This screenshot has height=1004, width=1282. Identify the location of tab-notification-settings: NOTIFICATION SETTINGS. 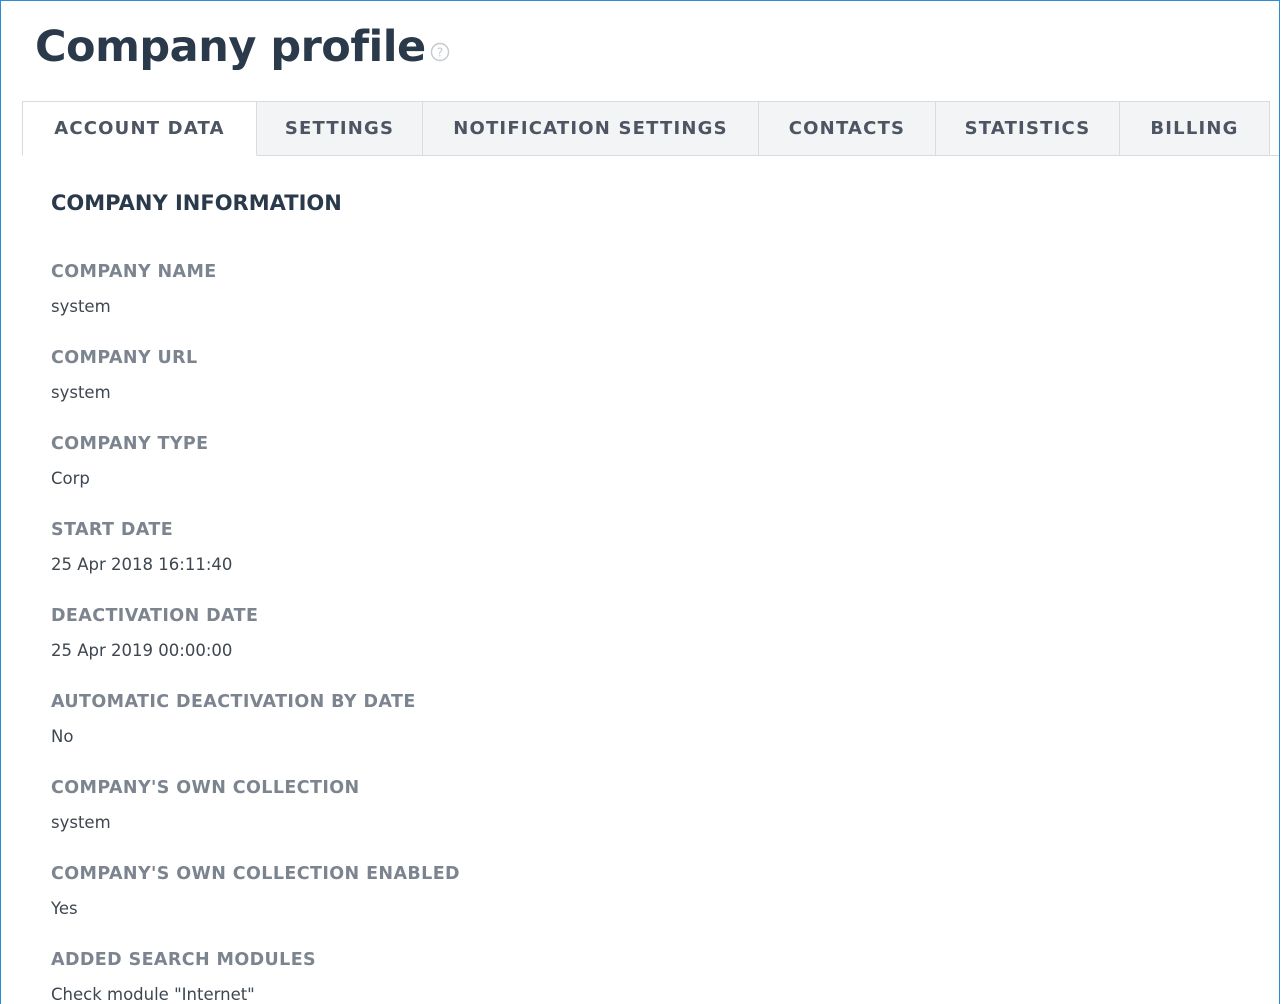
(591, 128).